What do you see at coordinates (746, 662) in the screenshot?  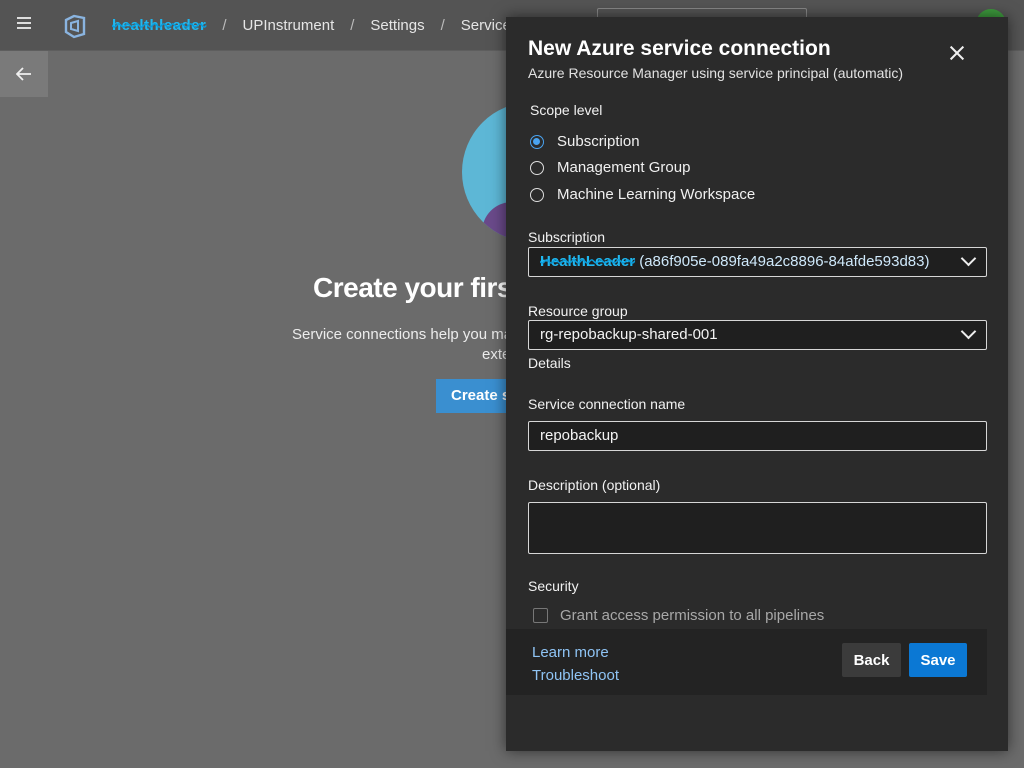 I see `panel-footer: Learn more Troubleshoot Back Save` at bounding box center [746, 662].